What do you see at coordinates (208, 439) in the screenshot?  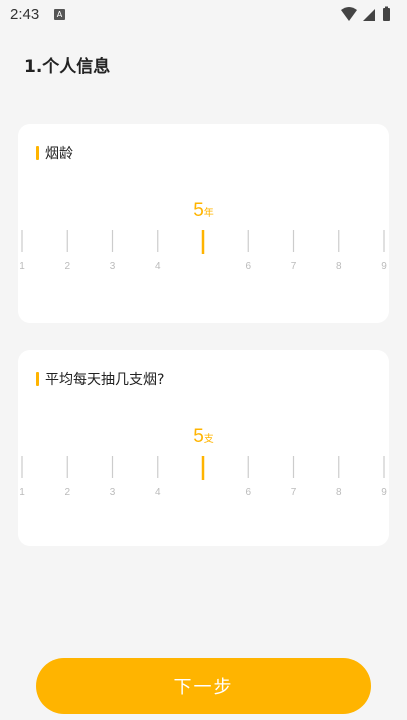 I see `ruler-value-unit: 支` at bounding box center [208, 439].